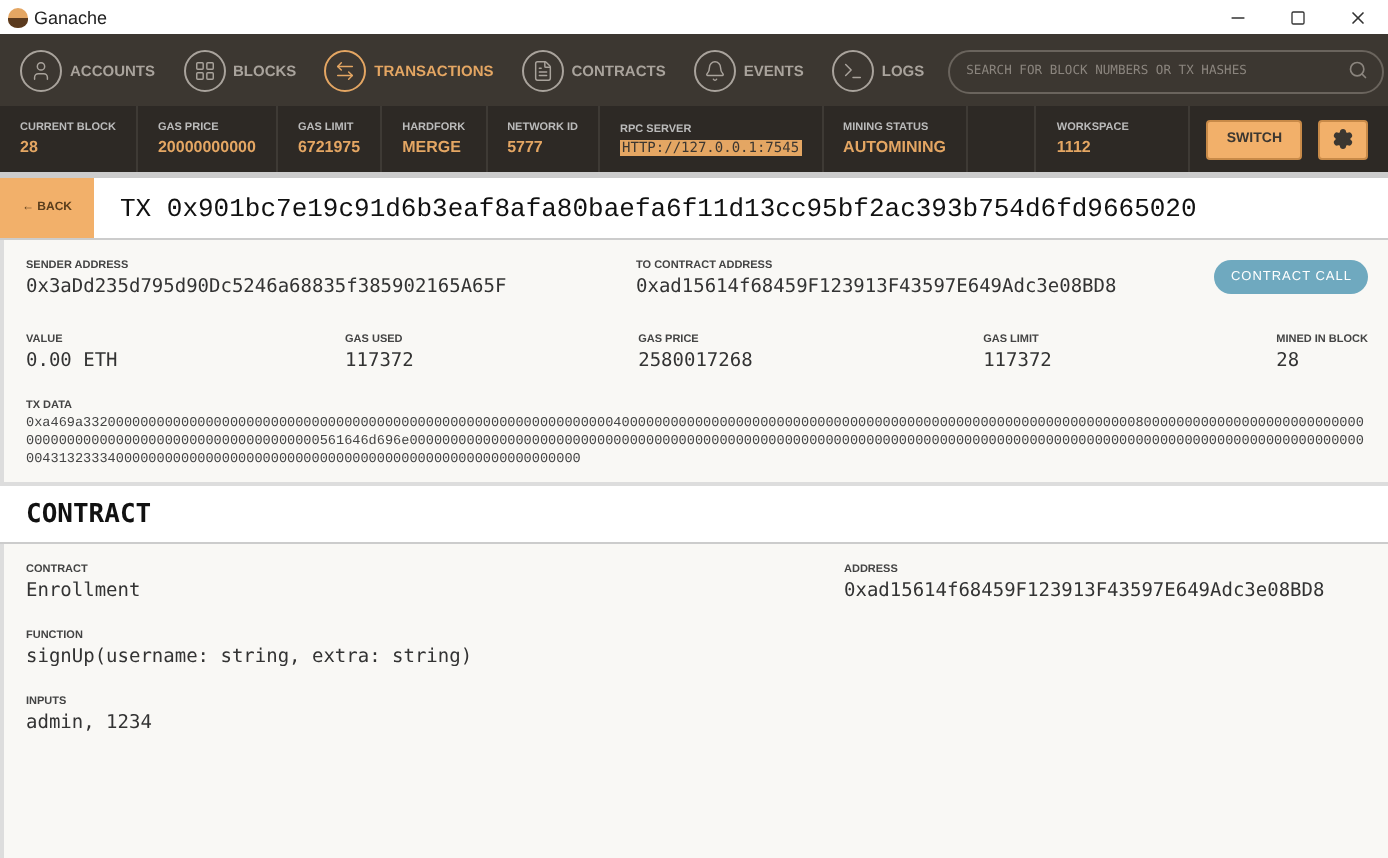  What do you see at coordinates (345, 70) in the screenshot?
I see `arrows-icon` at bounding box center [345, 70].